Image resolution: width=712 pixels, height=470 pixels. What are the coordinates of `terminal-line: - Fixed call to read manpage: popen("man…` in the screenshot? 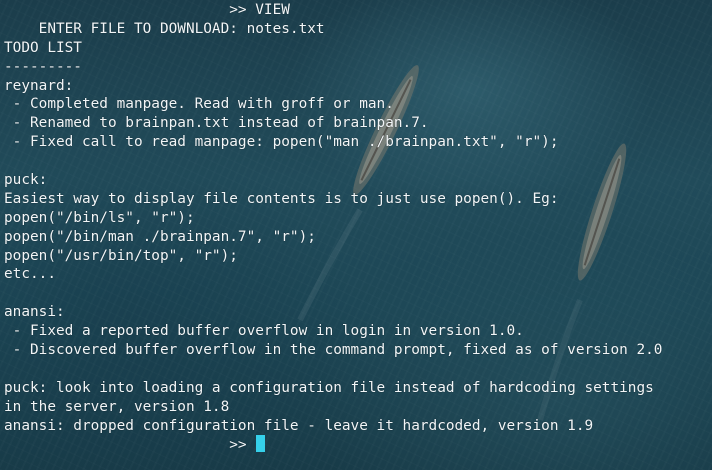 It's located at (281, 142).